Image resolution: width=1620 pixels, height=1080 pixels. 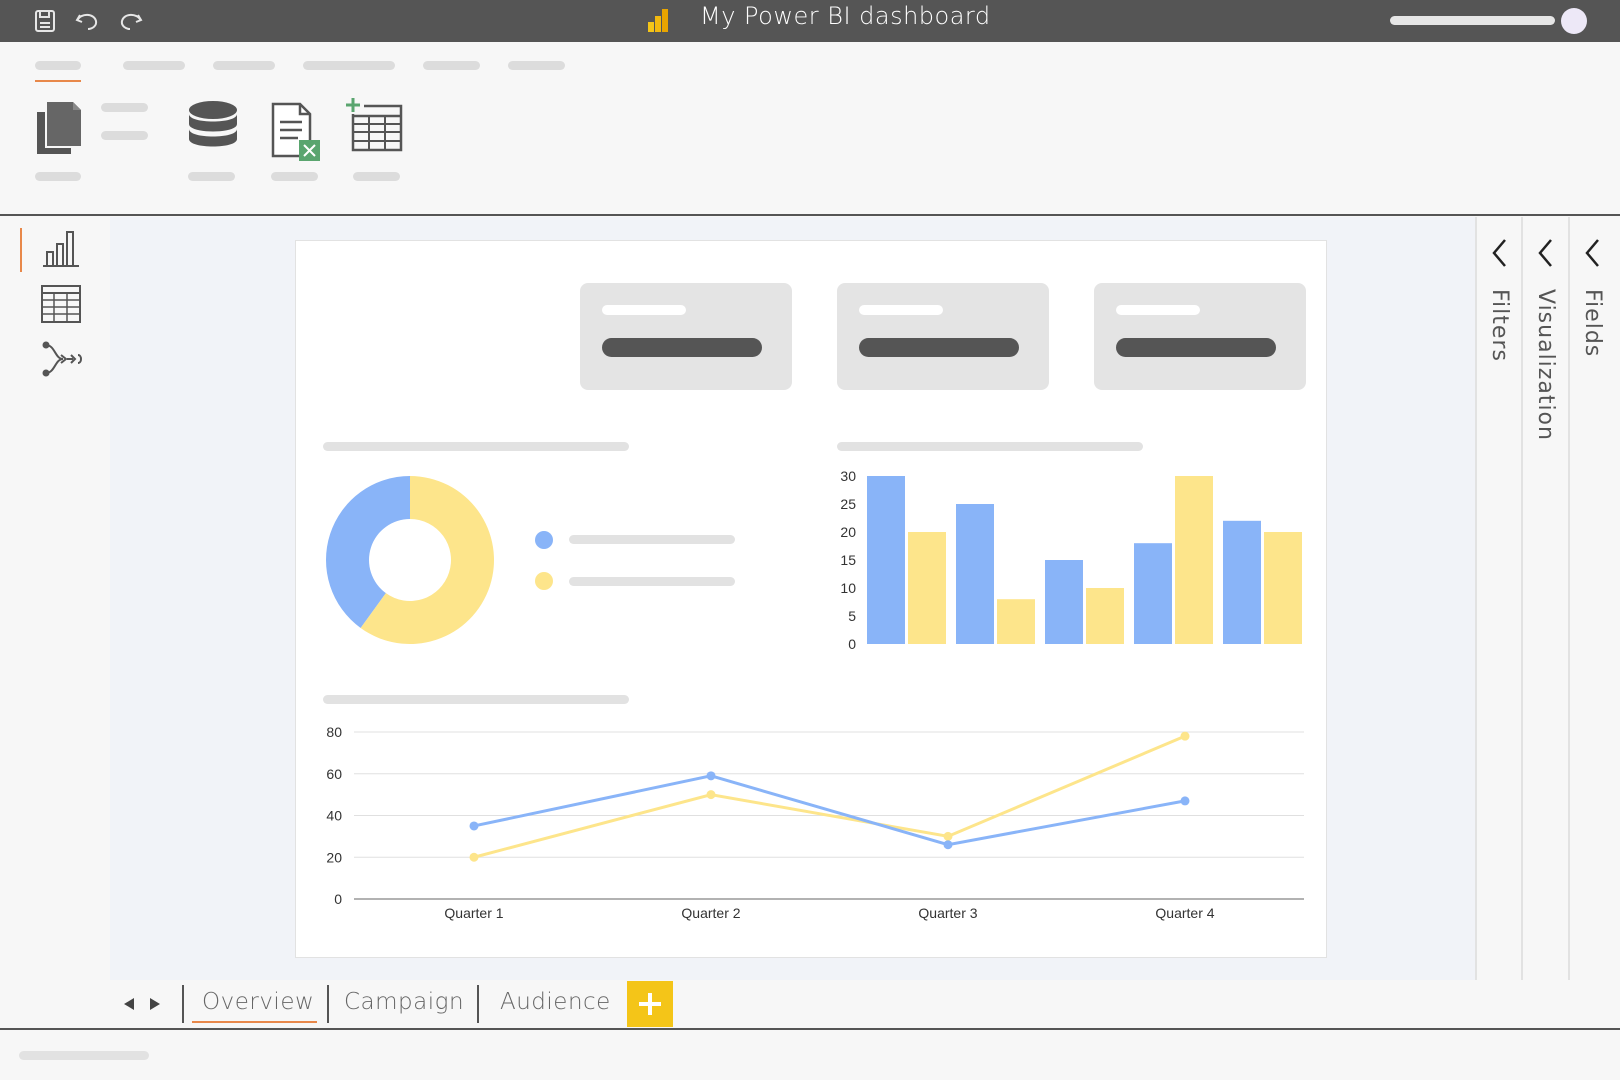 What do you see at coordinates (476, 699) in the screenshot?
I see `line-chart-title-placeholder` at bounding box center [476, 699].